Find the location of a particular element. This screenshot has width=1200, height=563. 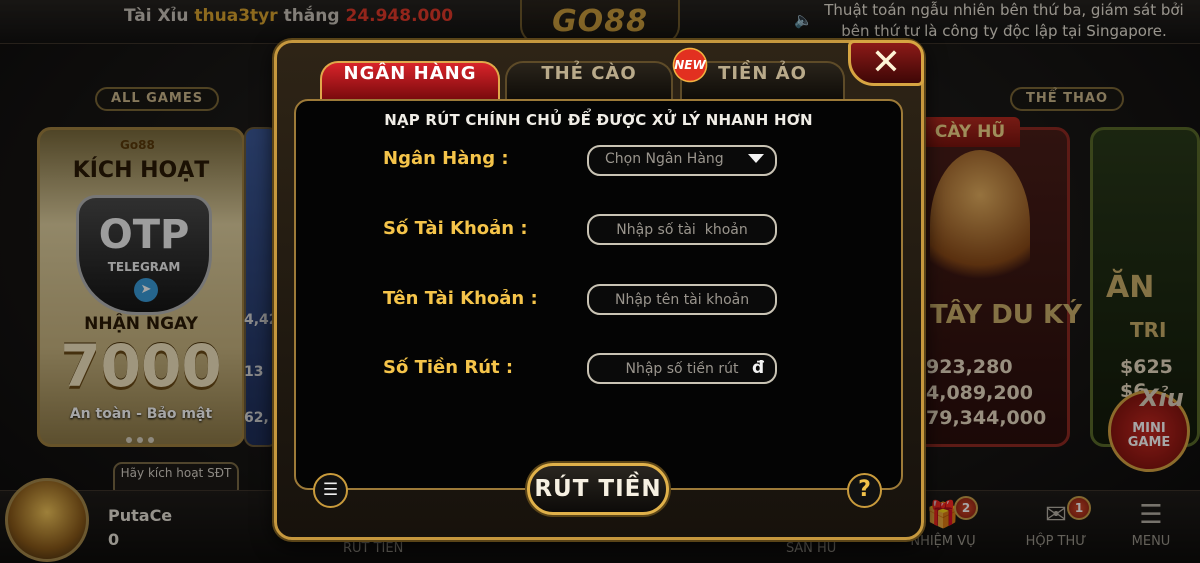

tab-bank: NGÂN HÀNG is located at coordinates (410, 80).